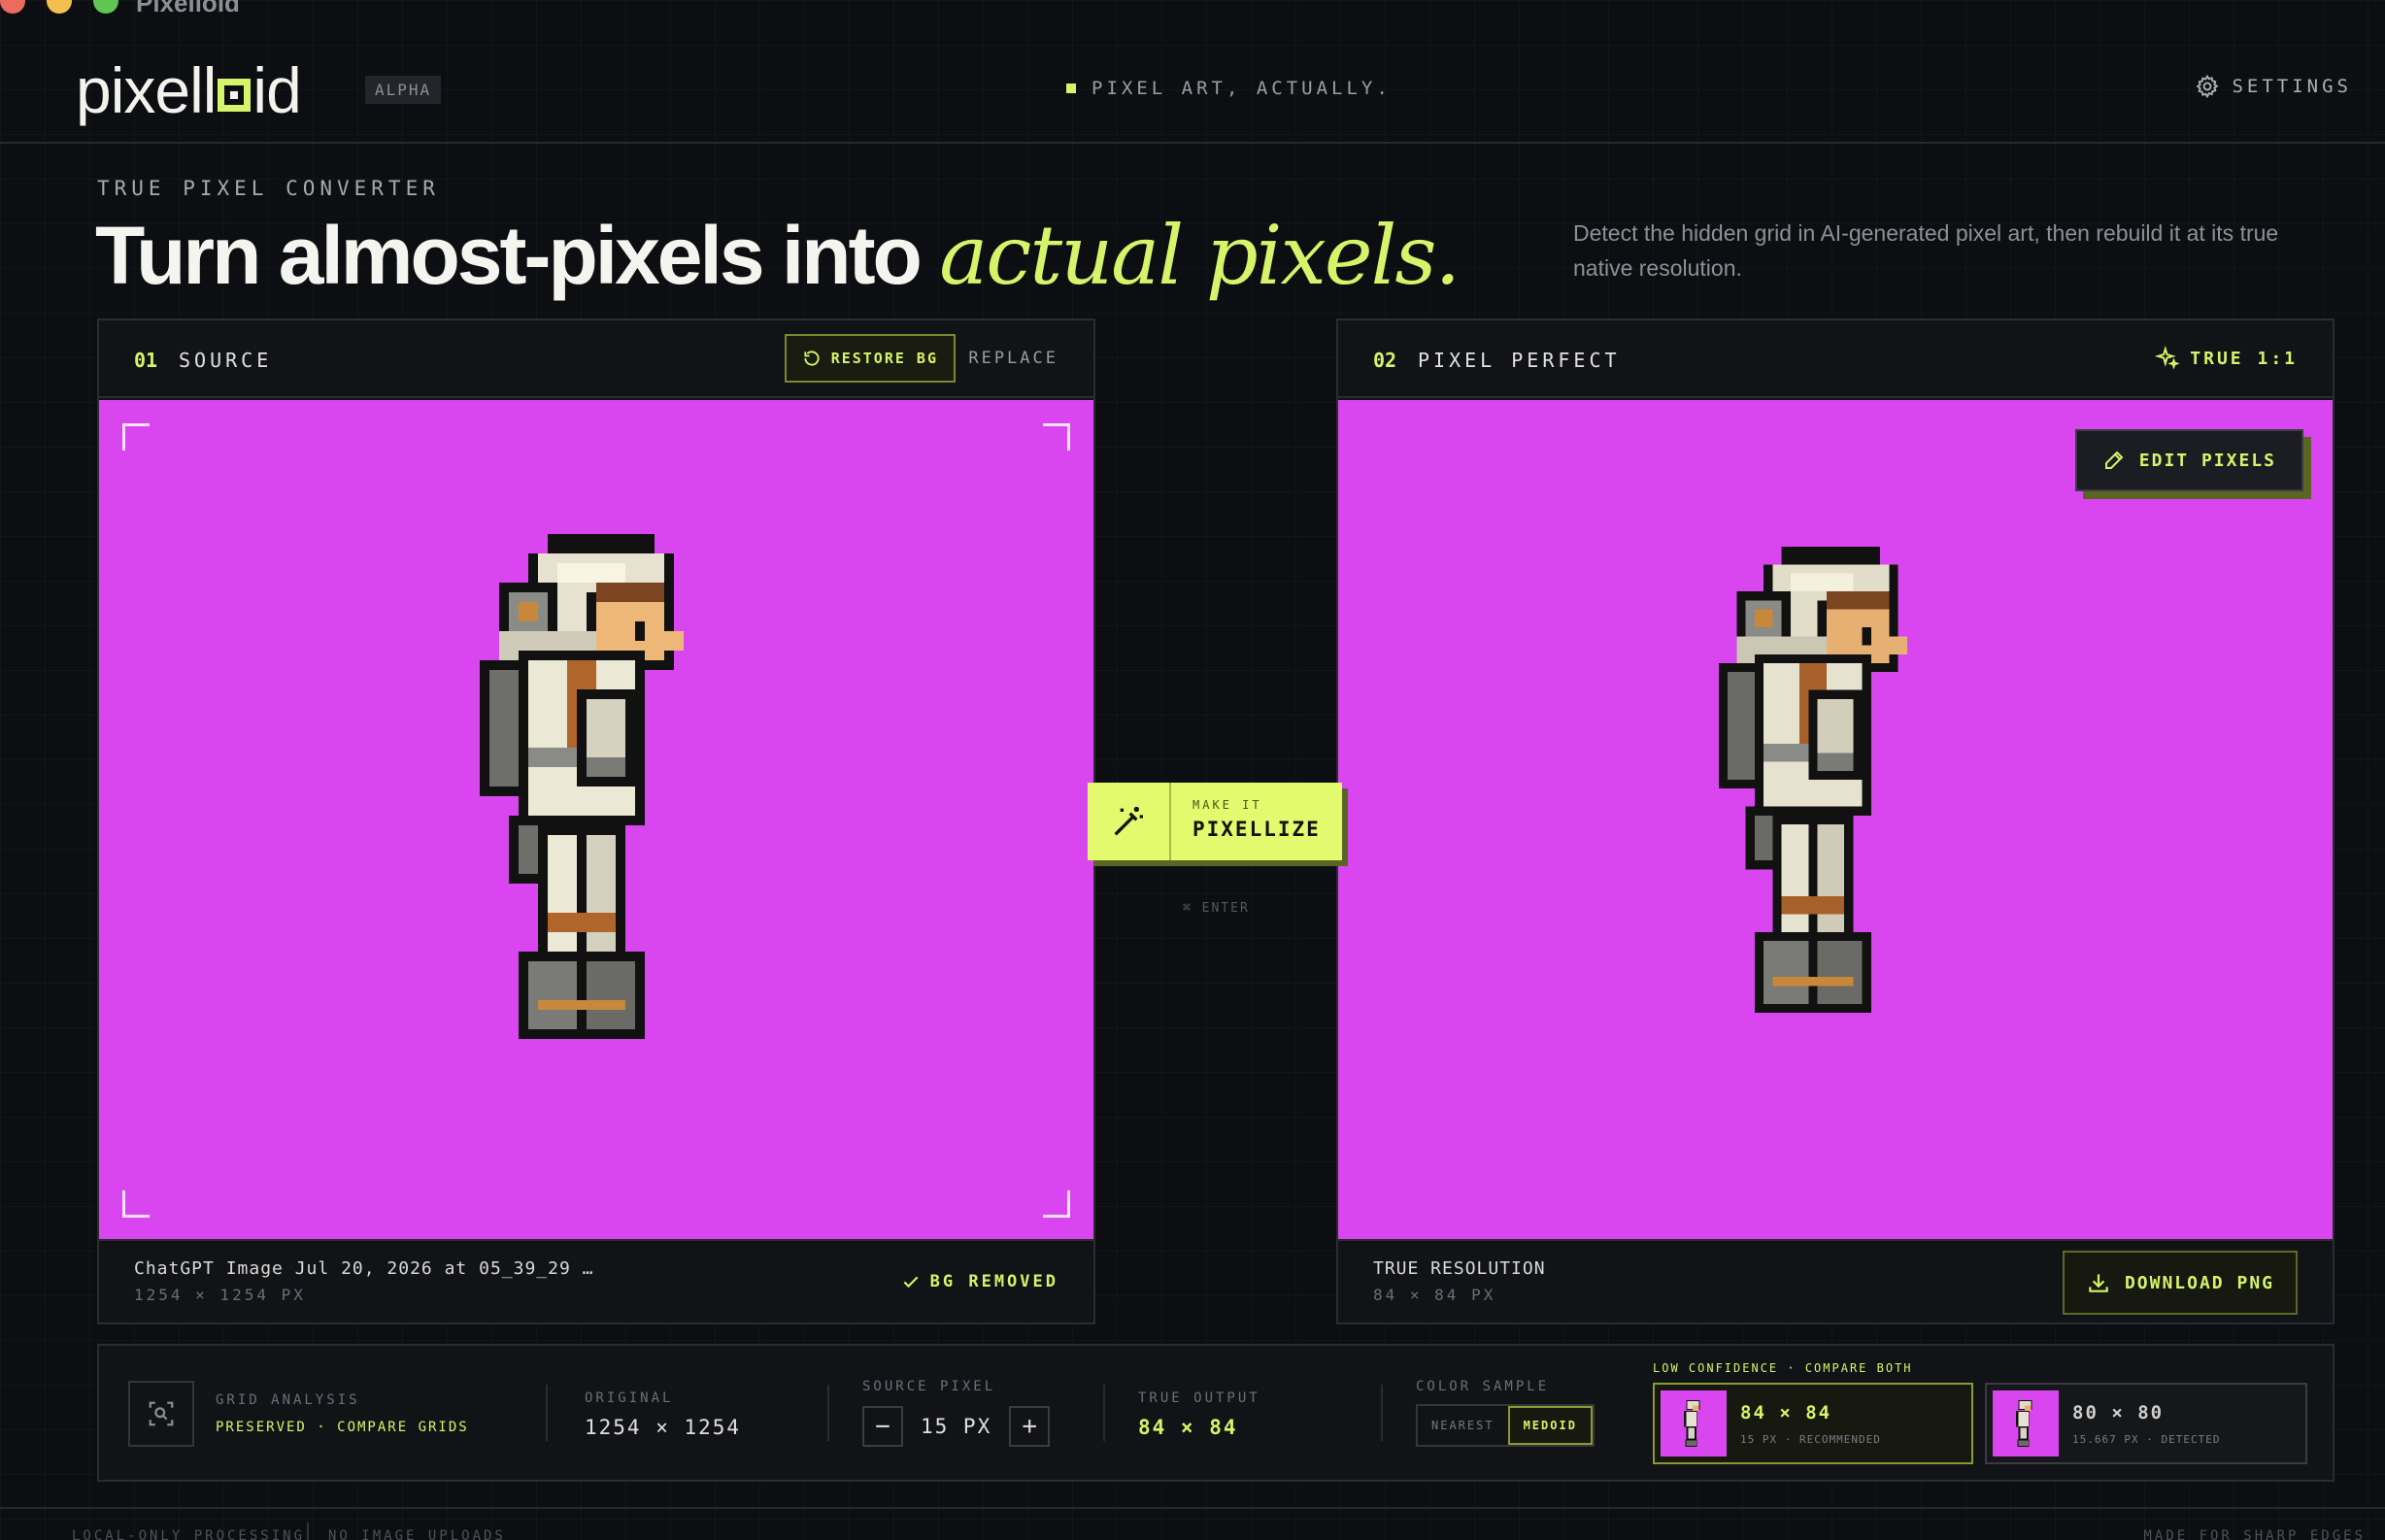  Describe the element at coordinates (2199, 1282) in the screenshot. I see `download-png-label: DOWNLOAD PNG` at that location.